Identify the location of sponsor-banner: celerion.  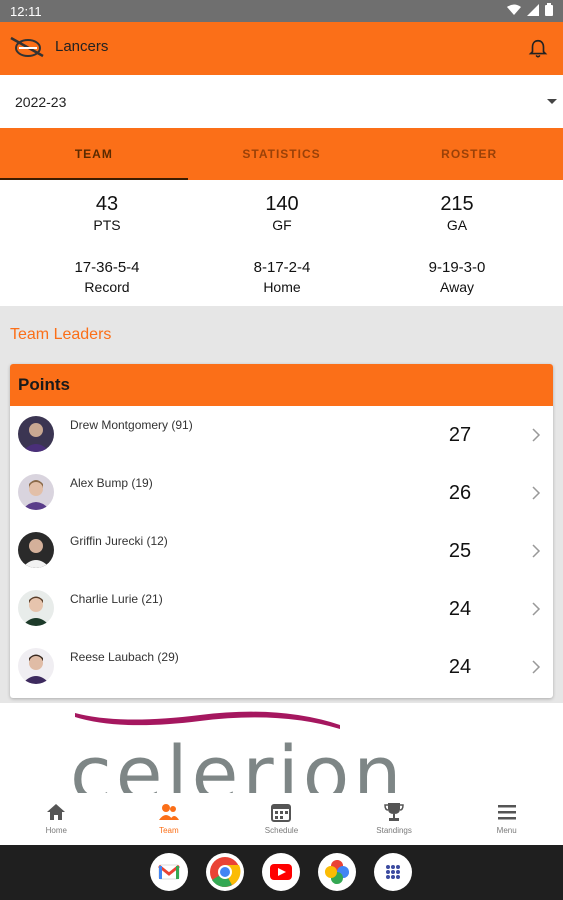
(281, 748).